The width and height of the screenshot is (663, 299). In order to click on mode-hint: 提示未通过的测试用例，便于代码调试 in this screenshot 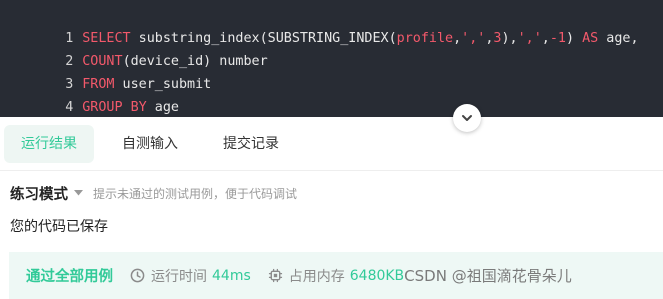, I will do `click(195, 193)`.